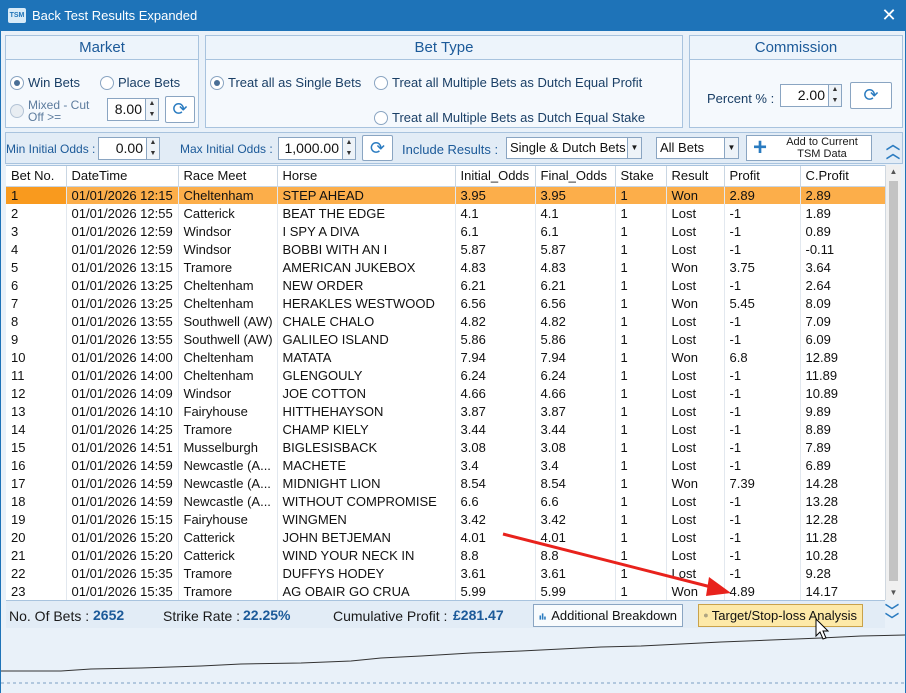  Describe the element at coordinates (892, 615) in the screenshot. I see `chevron-down-double-icon: ﹀ ﹀` at that location.